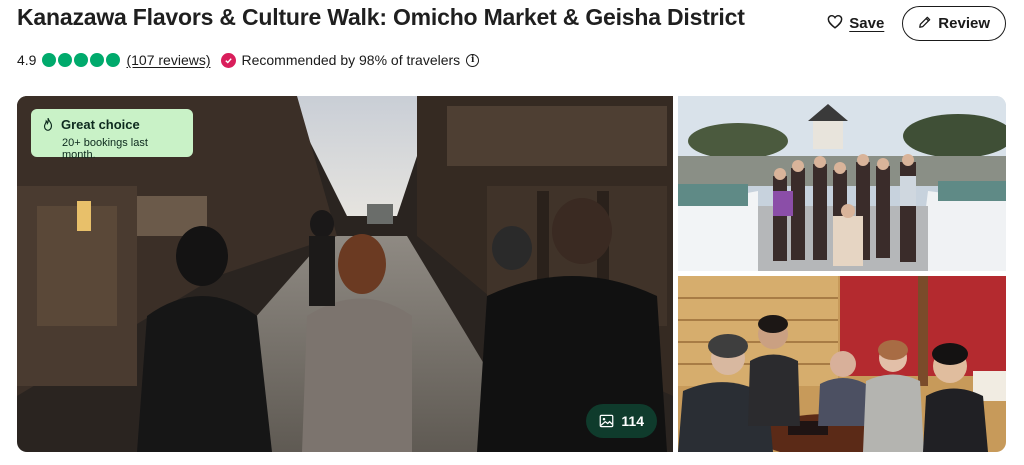 The image size is (1024, 465). Describe the element at coordinates (925, 24) in the screenshot. I see `pencil-icon` at that location.